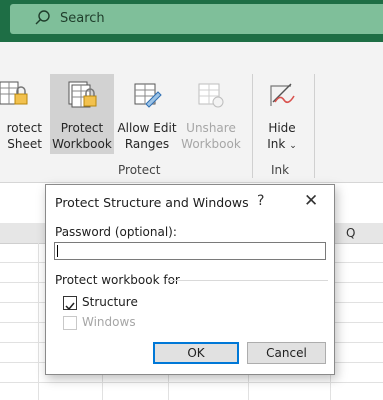  Describe the element at coordinates (211, 114) in the screenshot. I see `unshare-workbook-button: Unshare Workbook` at that location.